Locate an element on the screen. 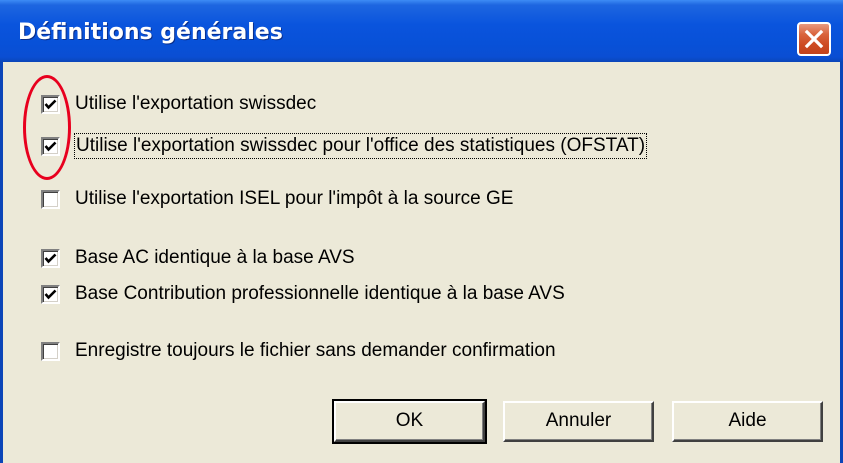  close-icon is located at coordinates (814, 39).